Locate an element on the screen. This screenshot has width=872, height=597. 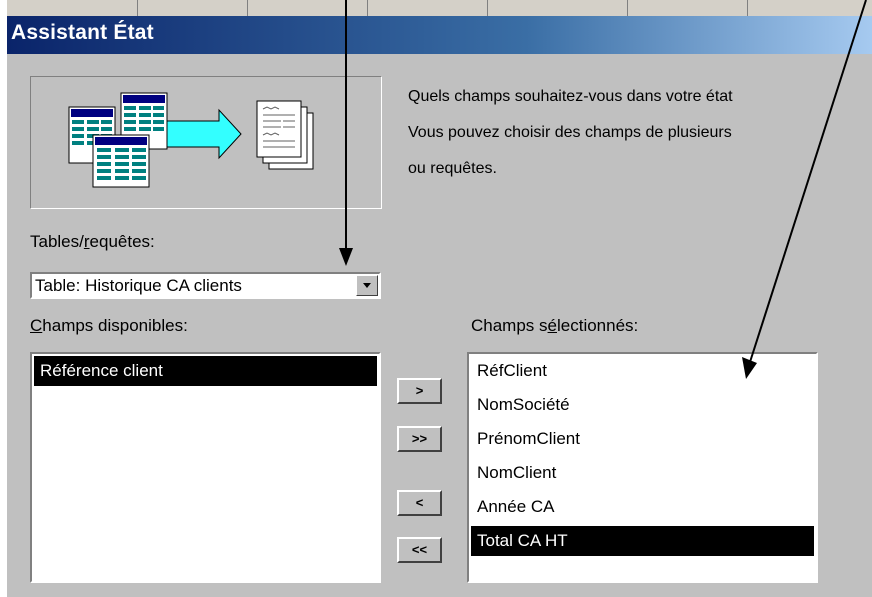
tables-combo-value: Table: Historique CA clients is located at coordinates (138, 285).